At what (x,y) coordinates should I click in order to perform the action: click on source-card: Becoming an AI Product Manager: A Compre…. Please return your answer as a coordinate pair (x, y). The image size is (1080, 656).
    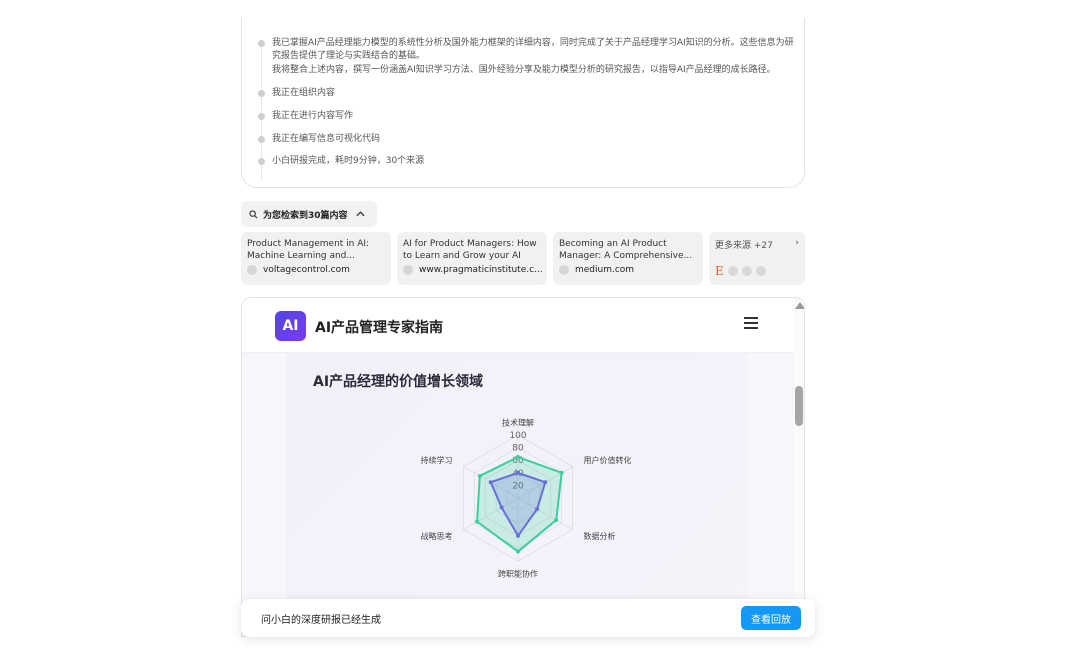
    Looking at the image, I should click on (628, 258).